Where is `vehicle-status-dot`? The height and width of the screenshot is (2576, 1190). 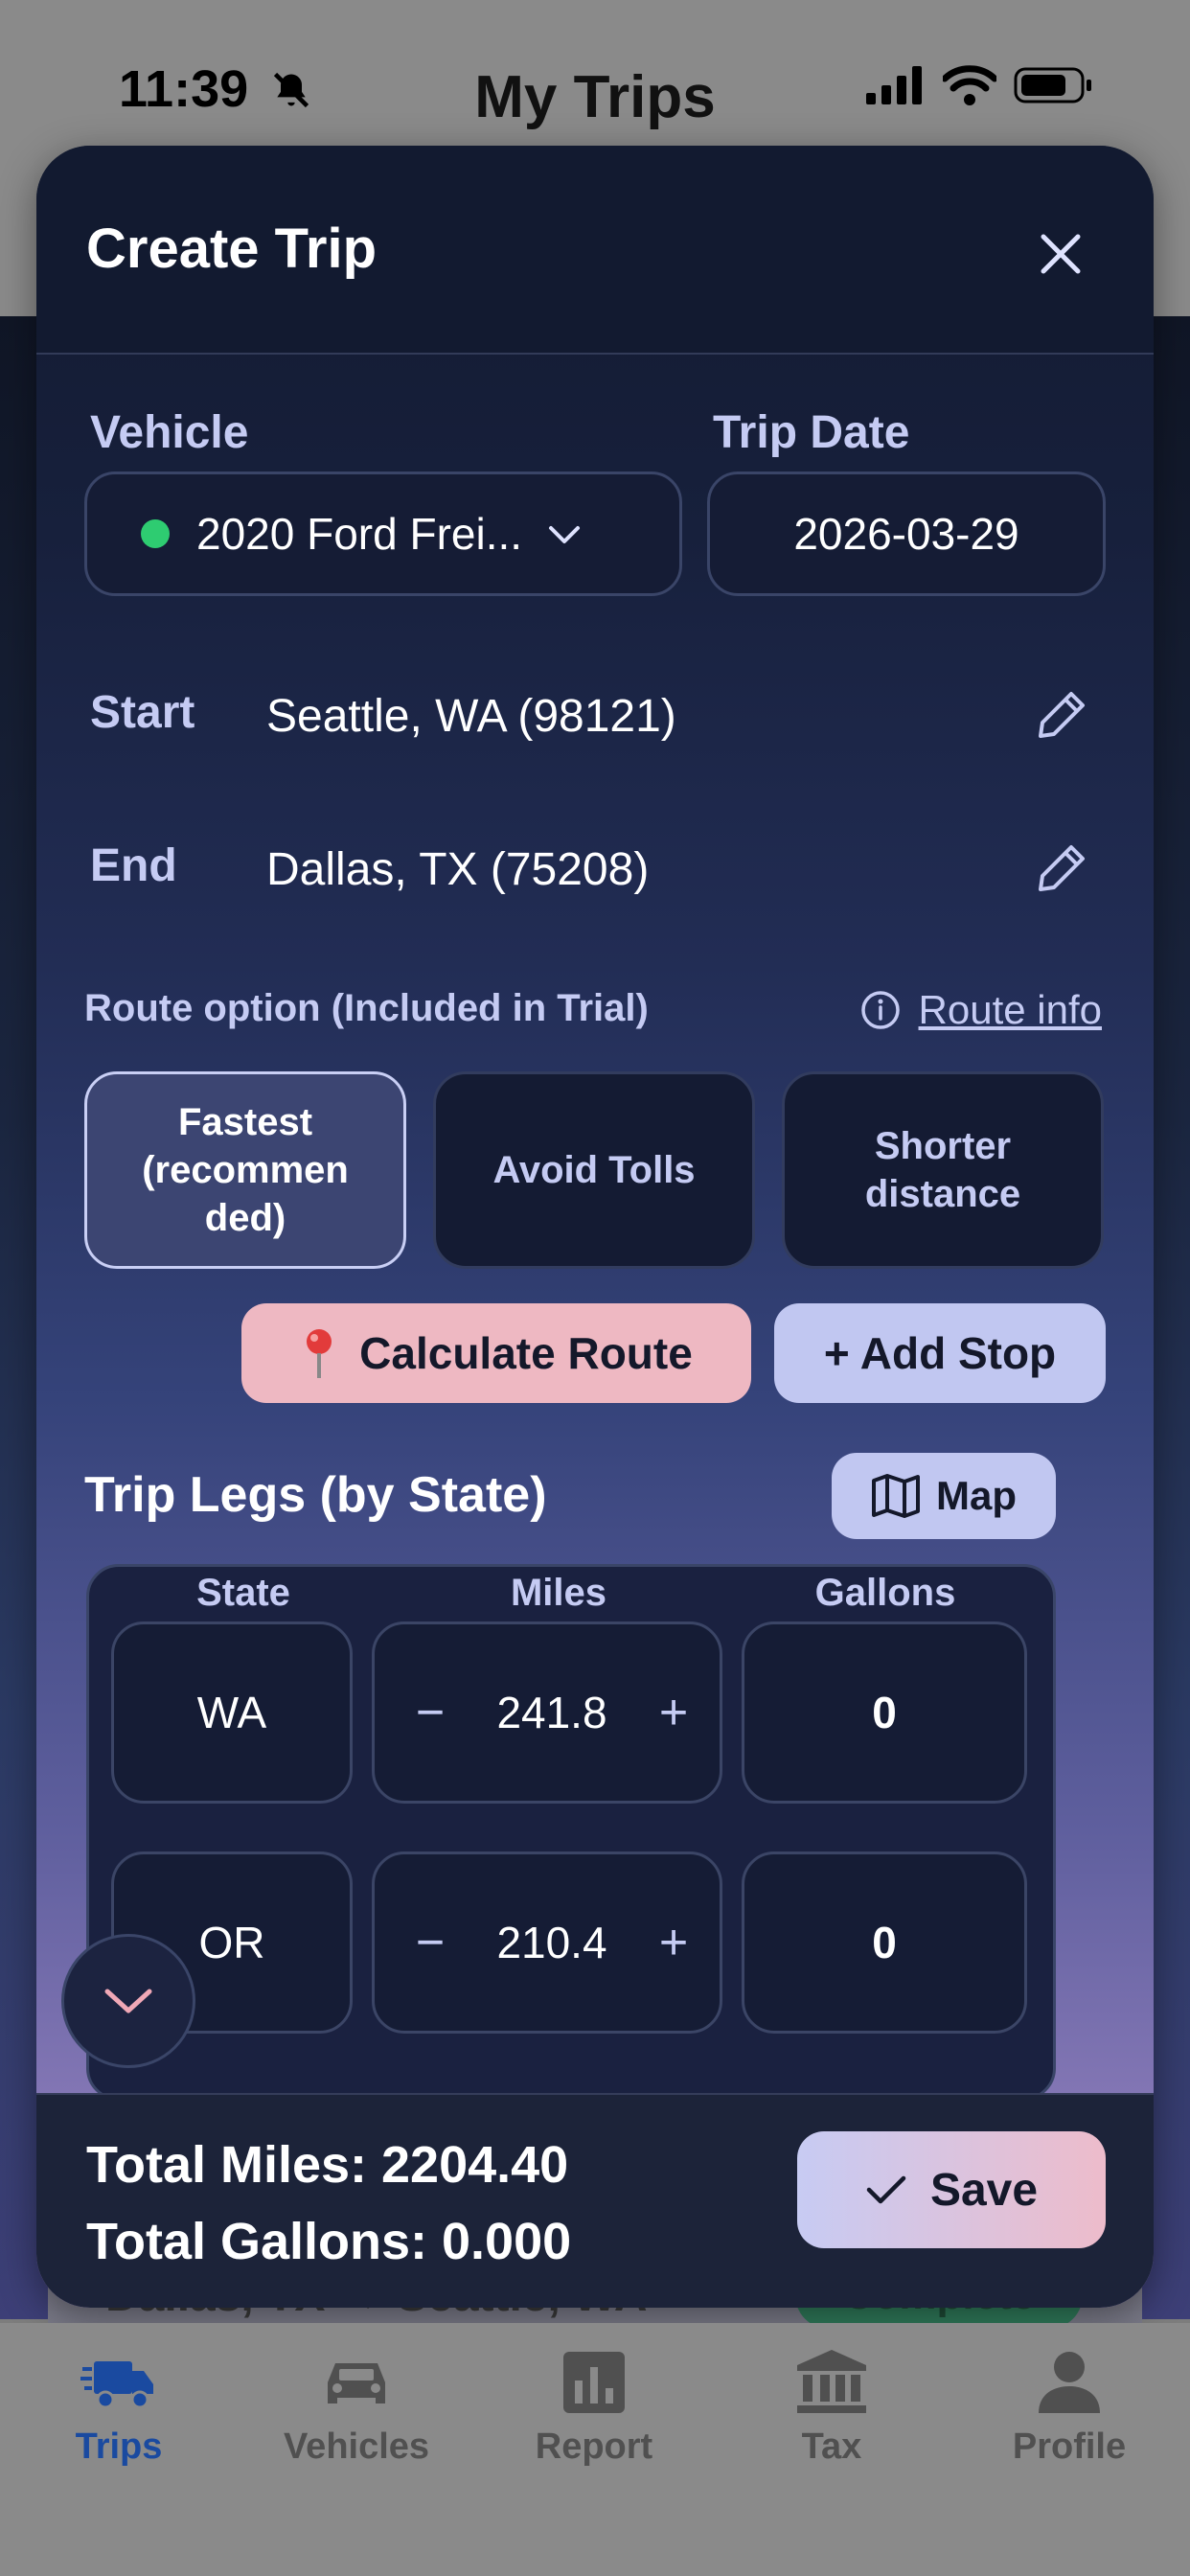
vehicle-status-dot is located at coordinates (155, 533).